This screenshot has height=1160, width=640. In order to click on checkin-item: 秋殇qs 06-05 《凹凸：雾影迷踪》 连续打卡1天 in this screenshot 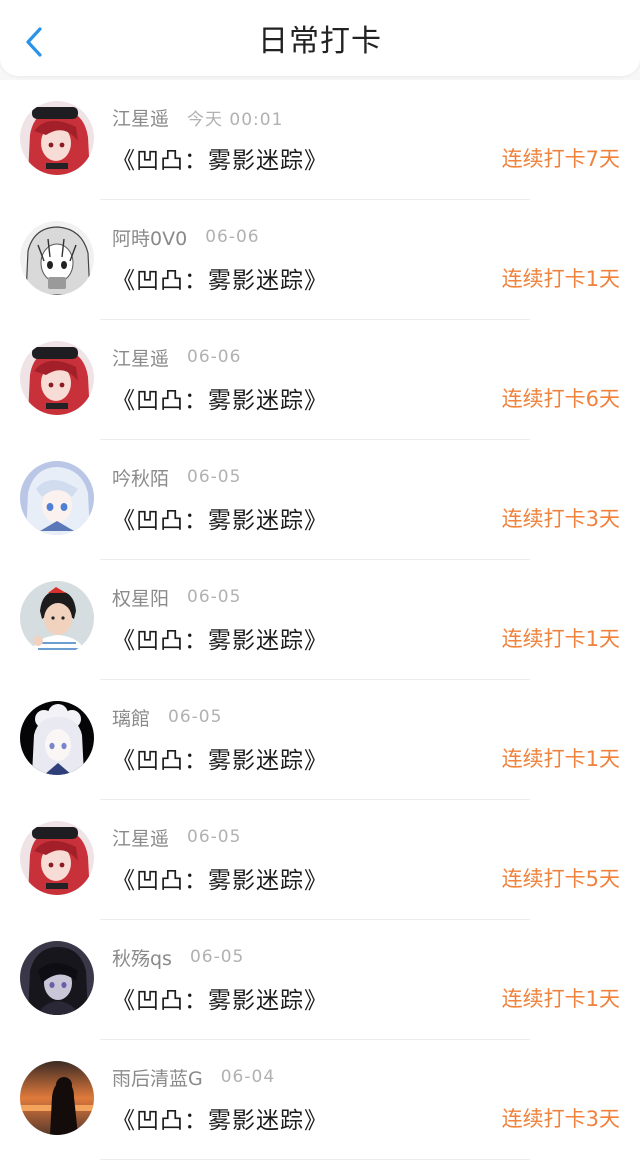, I will do `click(320, 980)`.